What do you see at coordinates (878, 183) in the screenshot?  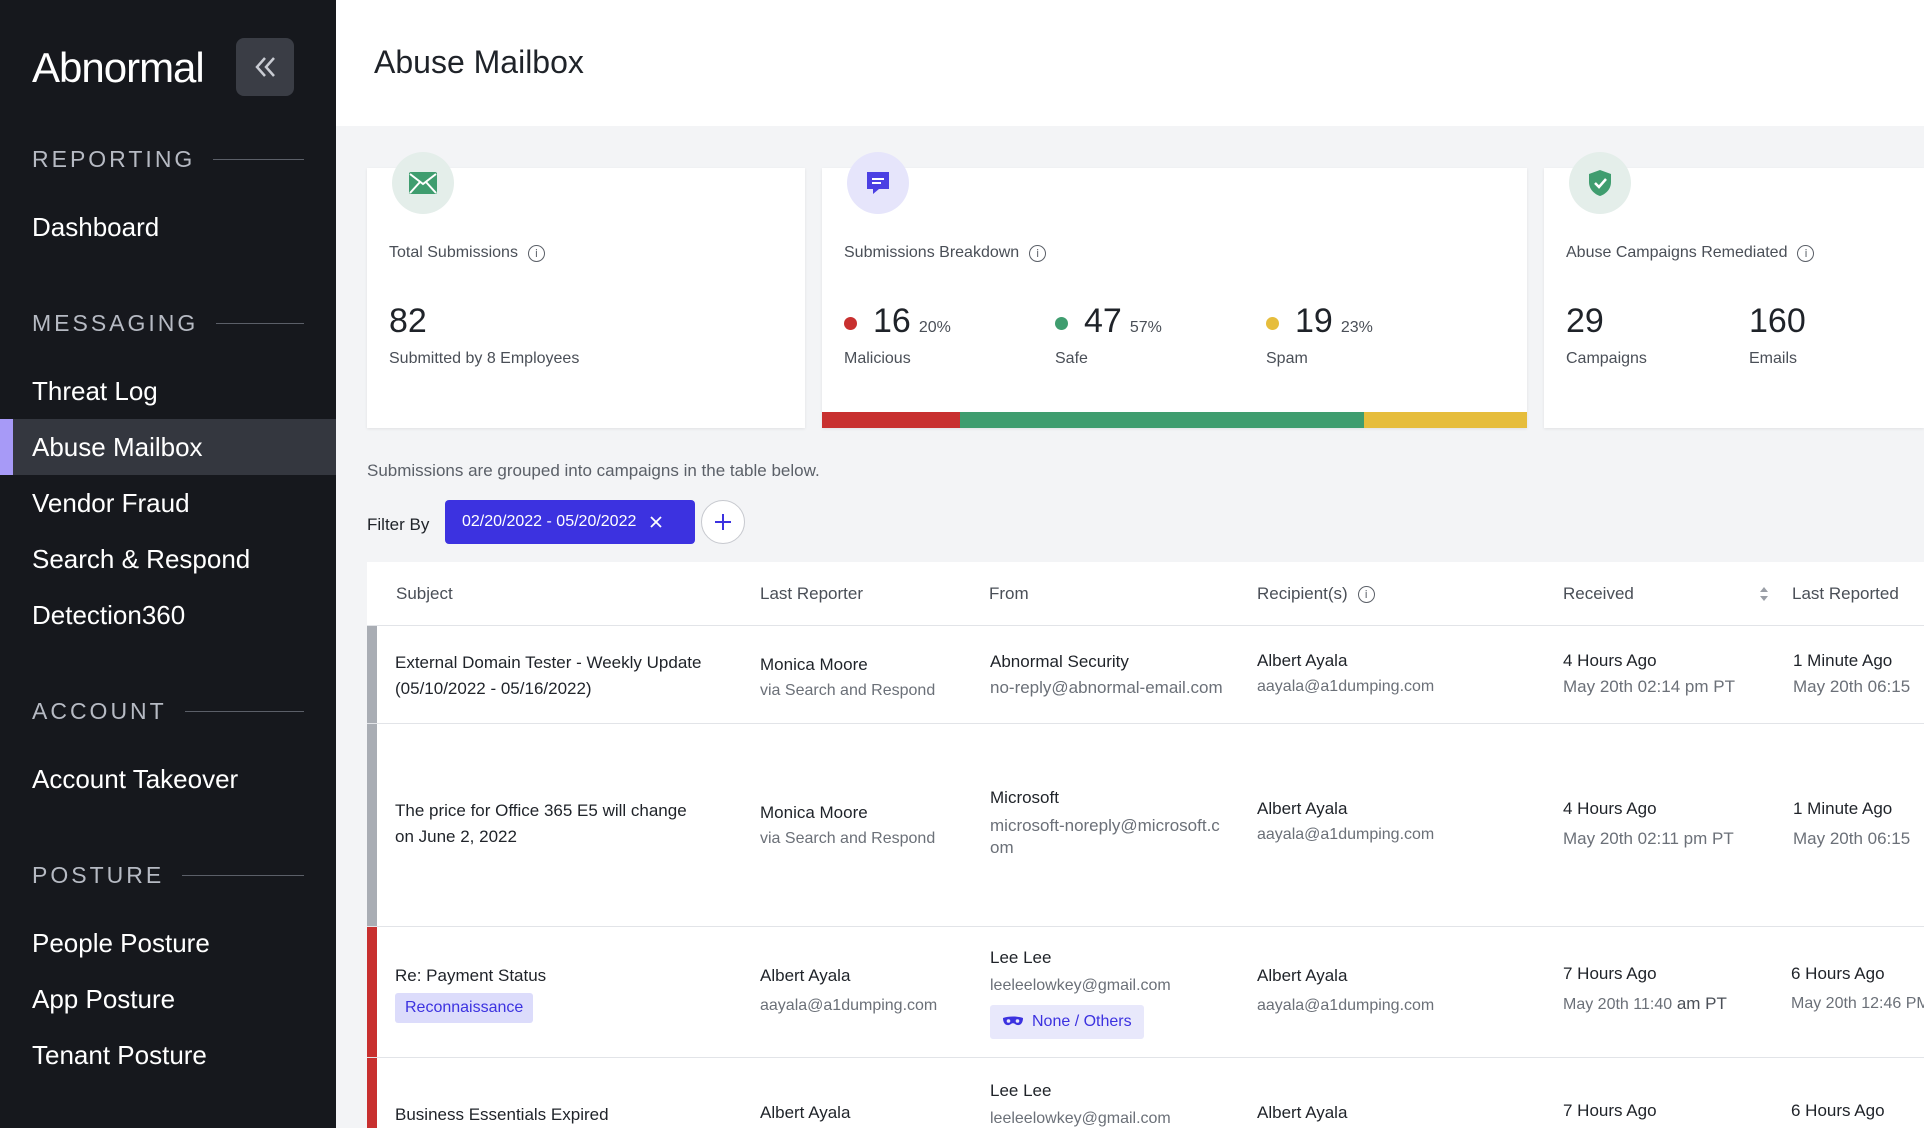 I see `message-icon` at bounding box center [878, 183].